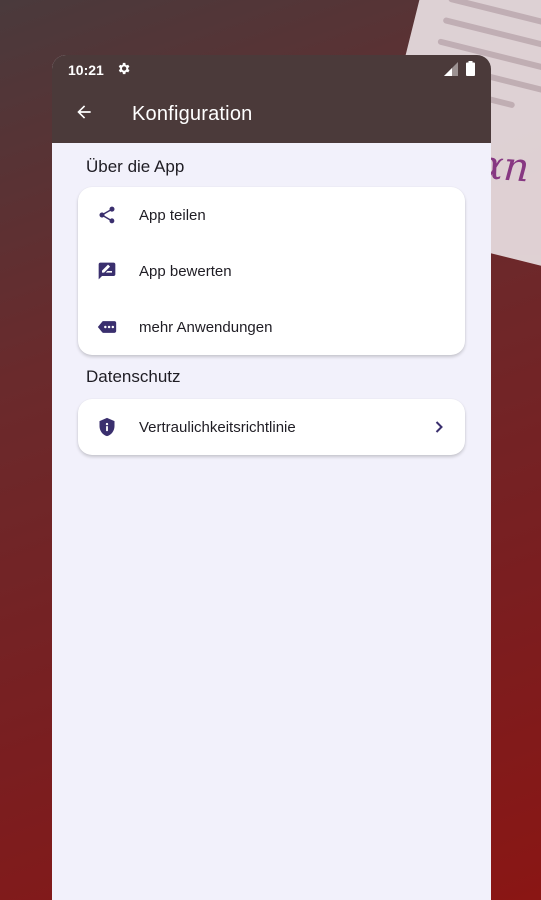 This screenshot has height=900, width=541. I want to click on status-time: 10:21, so click(86, 70).